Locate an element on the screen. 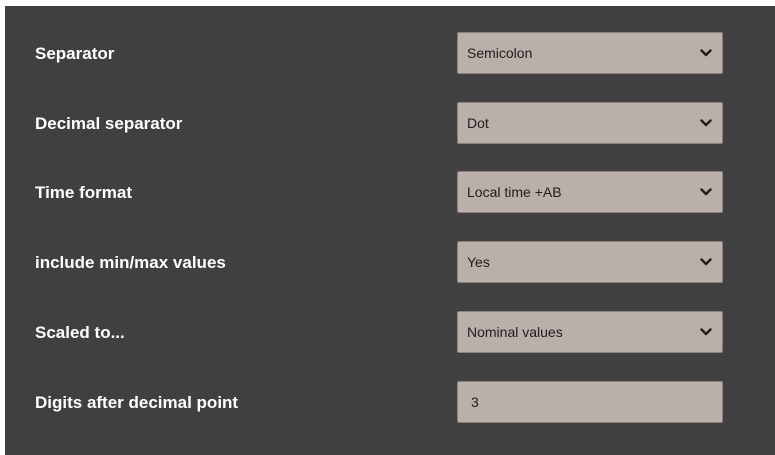 The image size is (775, 455). decimal-separator-row: Decimal separator Dot is located at coordinates (390, 124).